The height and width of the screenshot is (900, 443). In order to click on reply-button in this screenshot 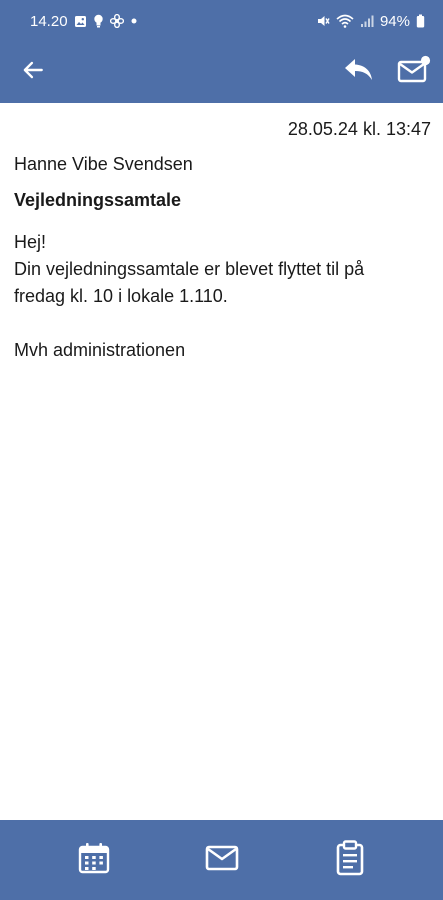, I will do `click(359, 72)`.